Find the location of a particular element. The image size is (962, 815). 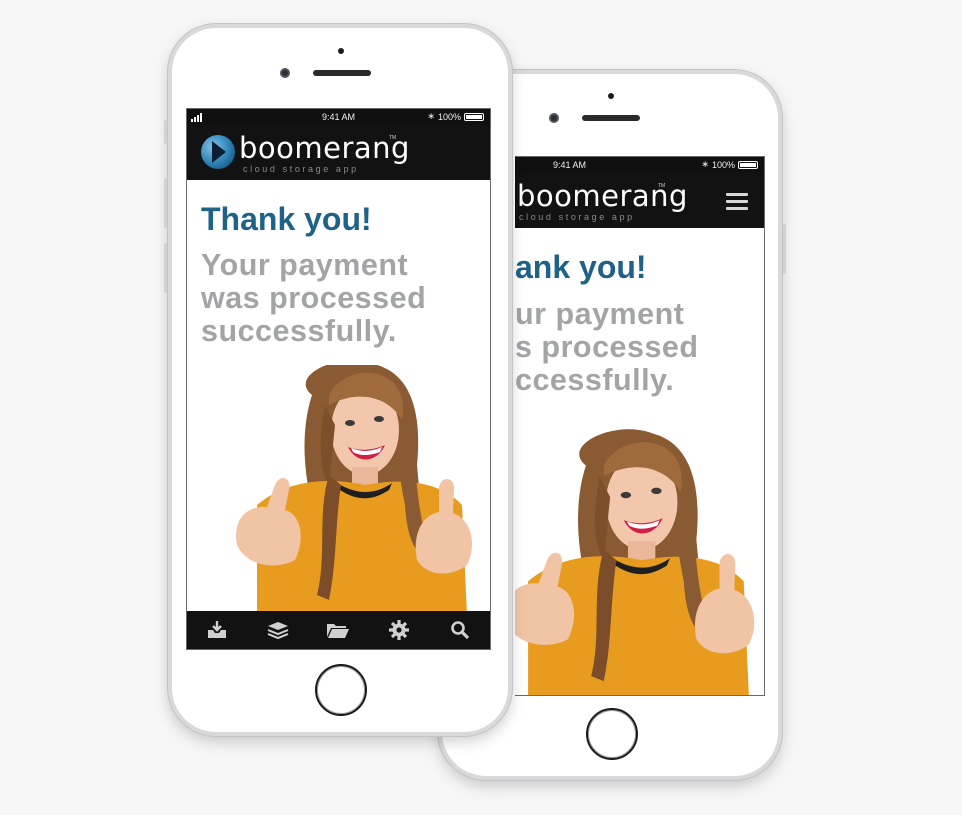

message-line-1: Your payment is located at coordinates (305, 265).